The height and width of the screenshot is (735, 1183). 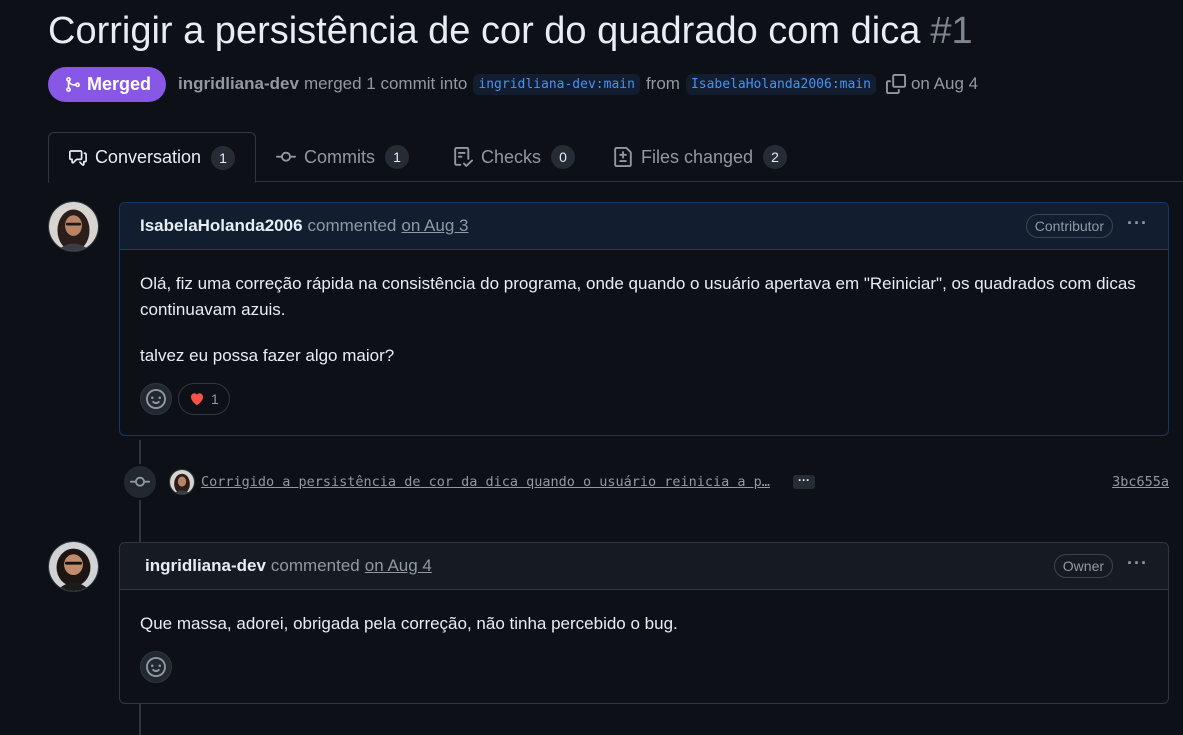 I want to click on comment-paragraph: talvez eu possa fazer algo maior?, so click(x=267, y=355).